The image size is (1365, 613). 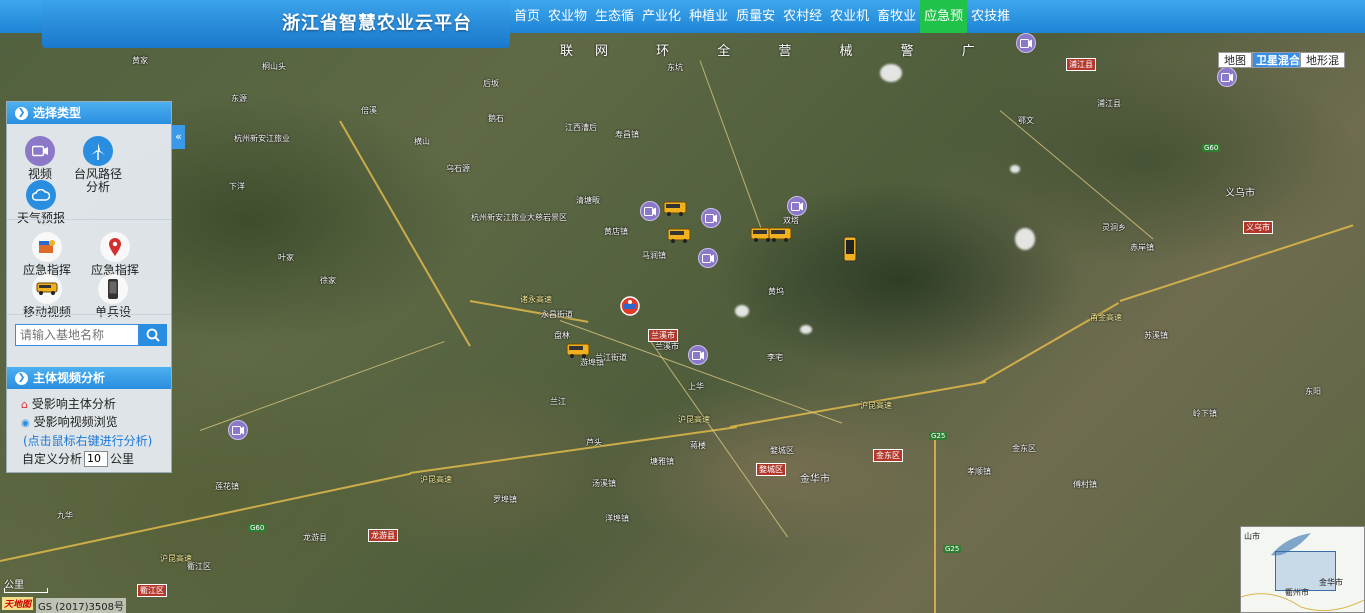 I want to click on place-label: 汤溪镇, so click(x=604, y=483).